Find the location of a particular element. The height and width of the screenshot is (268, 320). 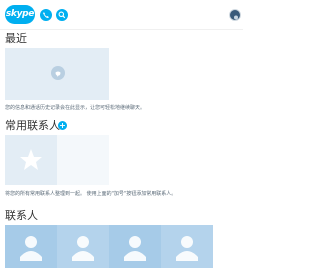

recent-hint: 您的信息和通话历史记录会在此显示，让您可轻松地继续聊天。 is located at coordinates (75, 108).